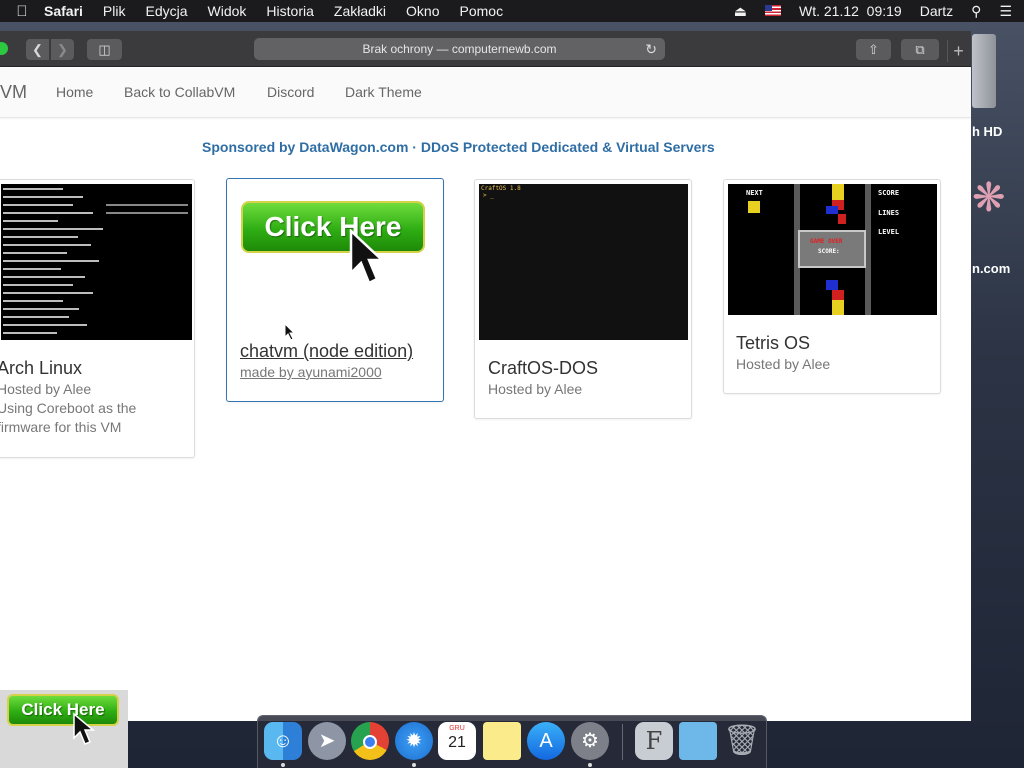 This screenshot has width=1024, height=768. What do you see at coordinates (367, 257) in the screenshot?
I see `cursor-arrow-icon` at bounding box center [367, 257].